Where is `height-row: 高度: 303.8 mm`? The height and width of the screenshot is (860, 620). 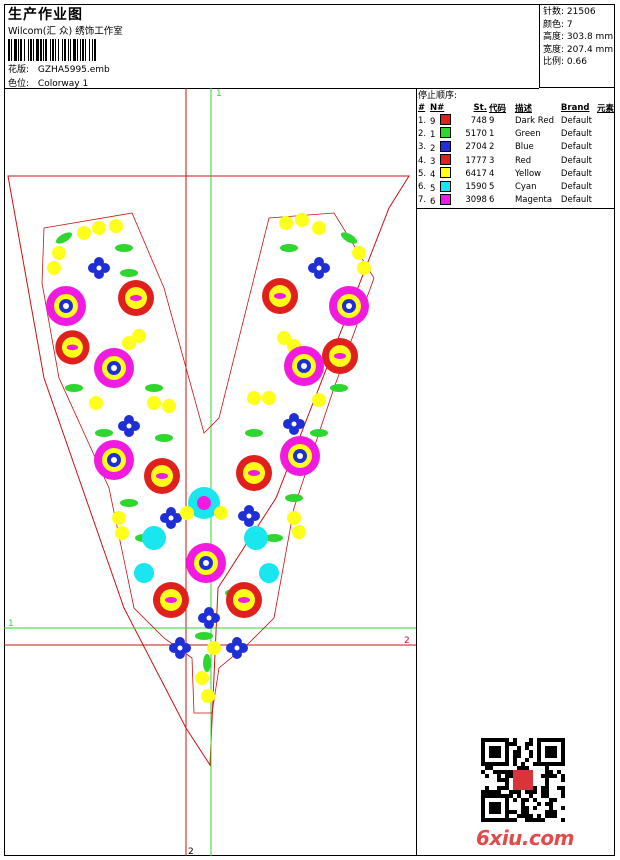
height-row: 高度: 303.8 mm is located at coordinates (579, 37).